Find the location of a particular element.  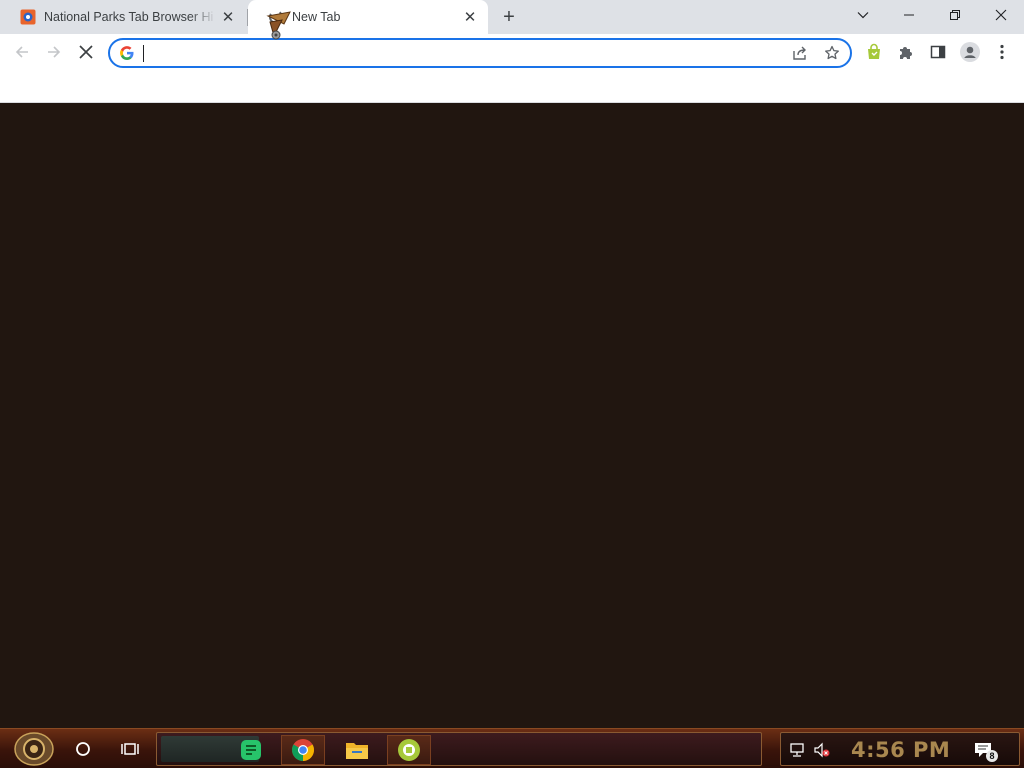

task-view-icon is located at coordinates (130, 749).